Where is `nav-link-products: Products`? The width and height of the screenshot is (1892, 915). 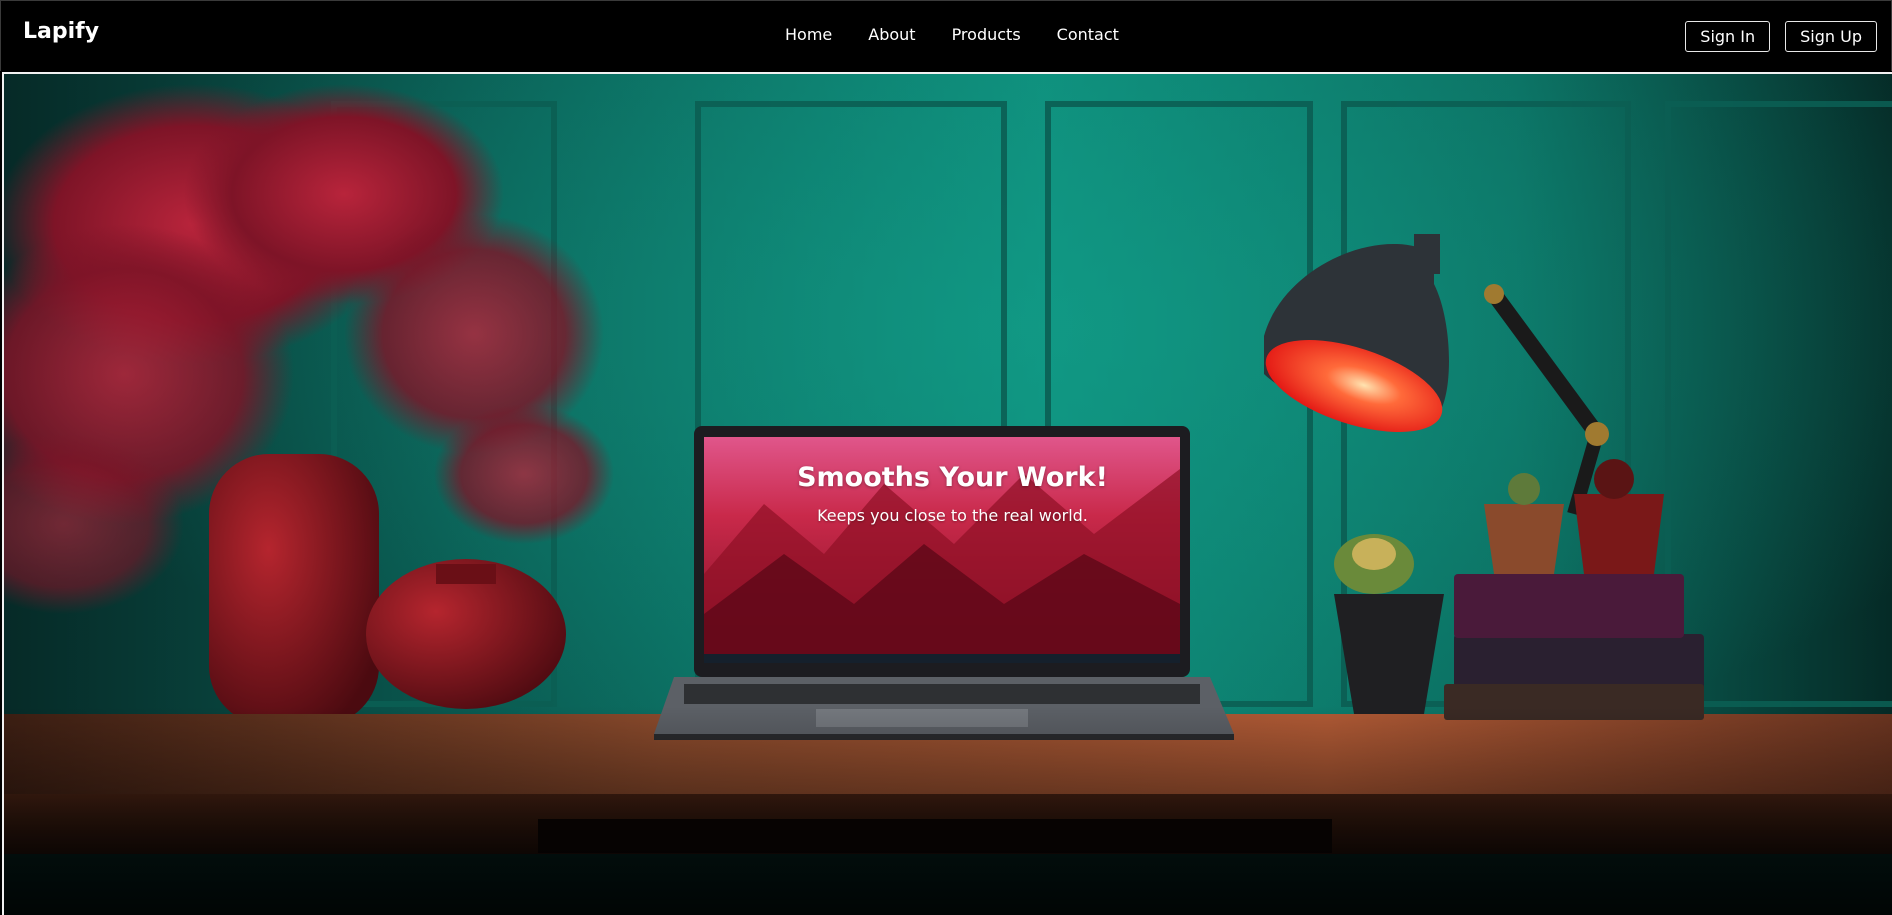 nav-link-products: Products is located at coordinates (986, 34).